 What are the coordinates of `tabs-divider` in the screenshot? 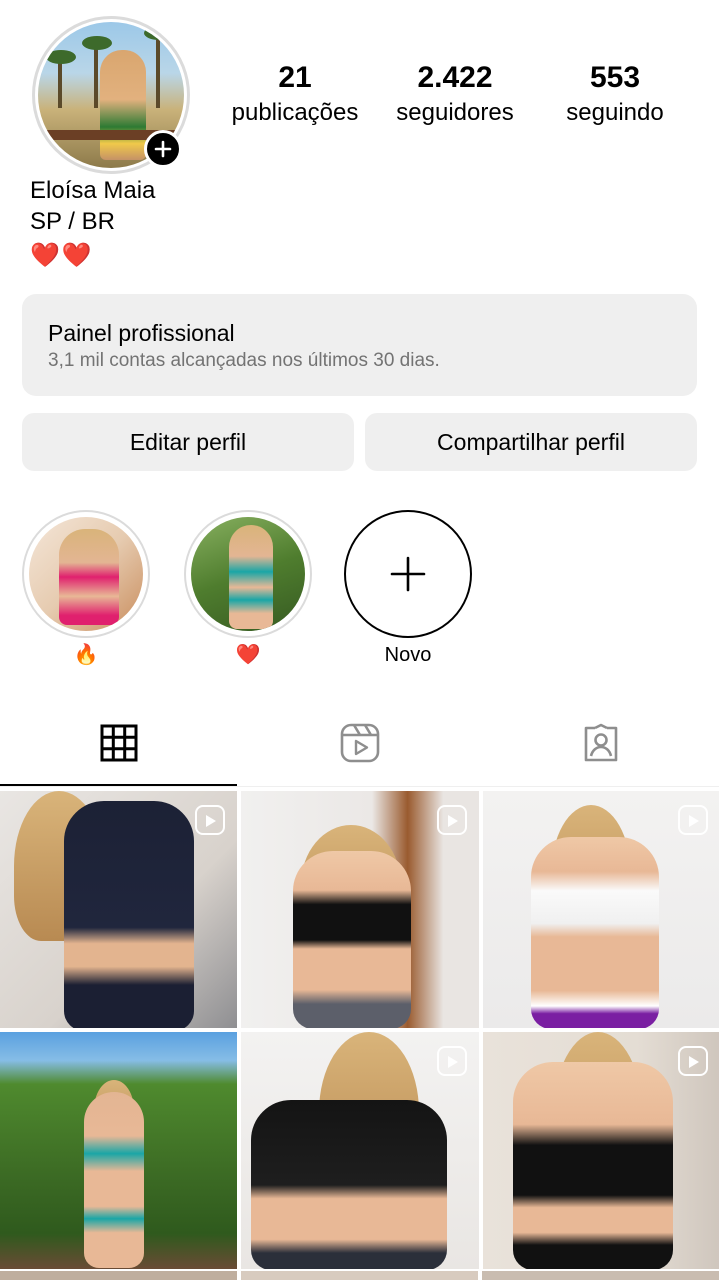 It's located at (359, 786).